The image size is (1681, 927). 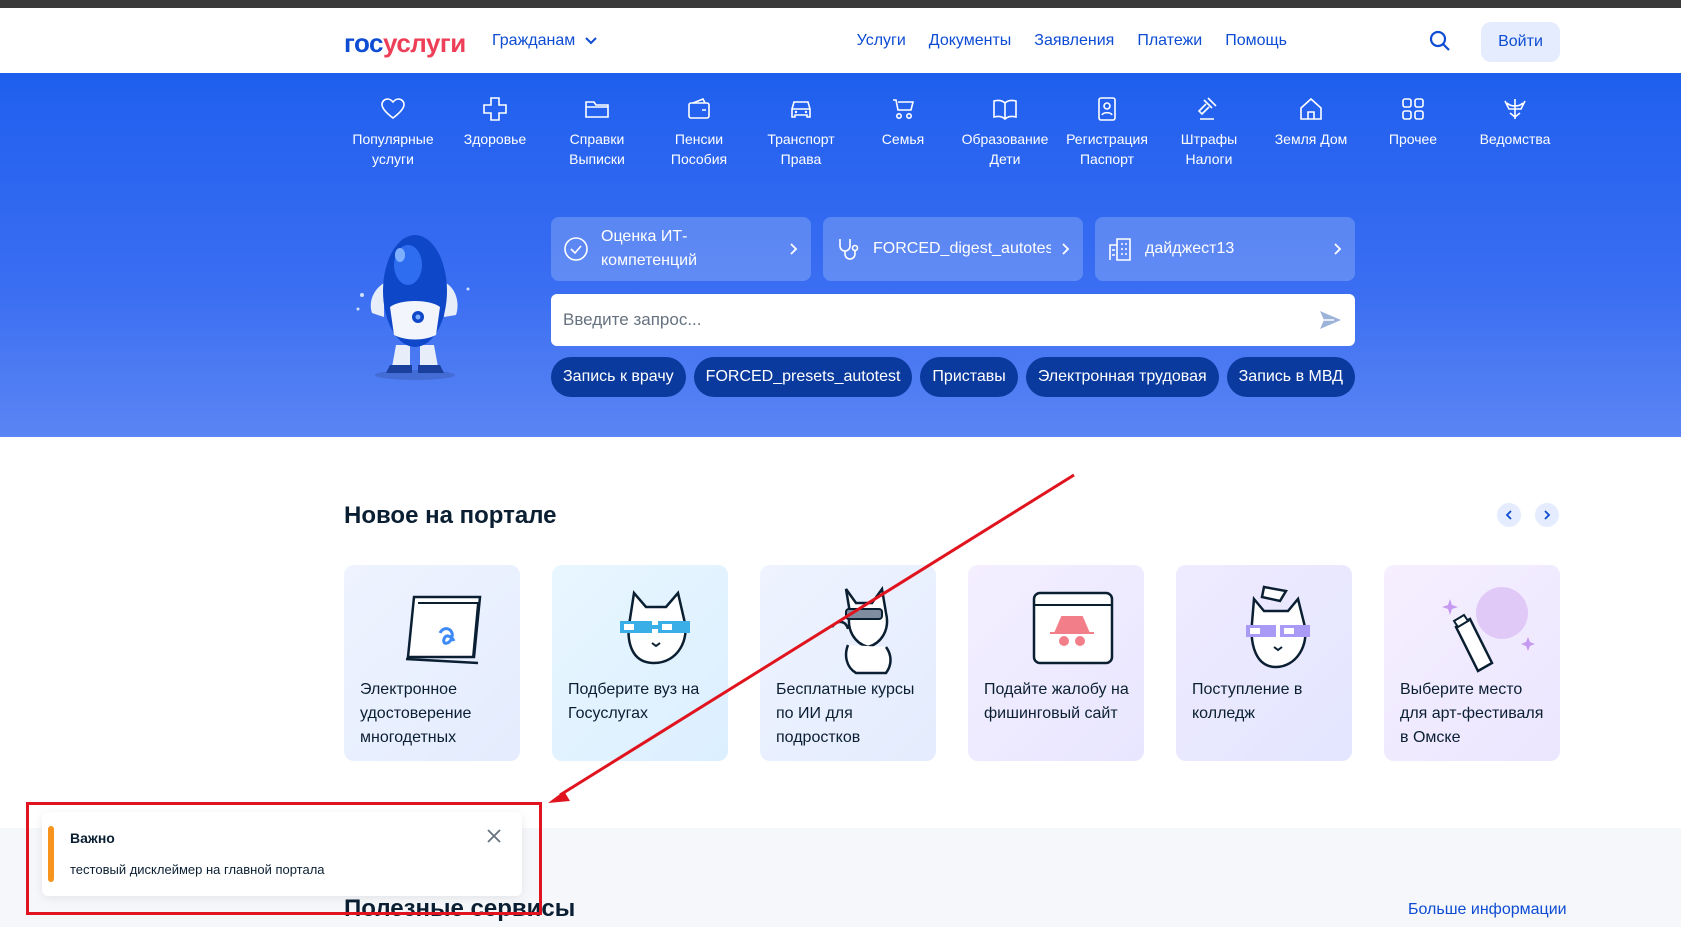 I want to click on chip-doctor-appointment: Запись к врачу, so click(x=618, y=377).